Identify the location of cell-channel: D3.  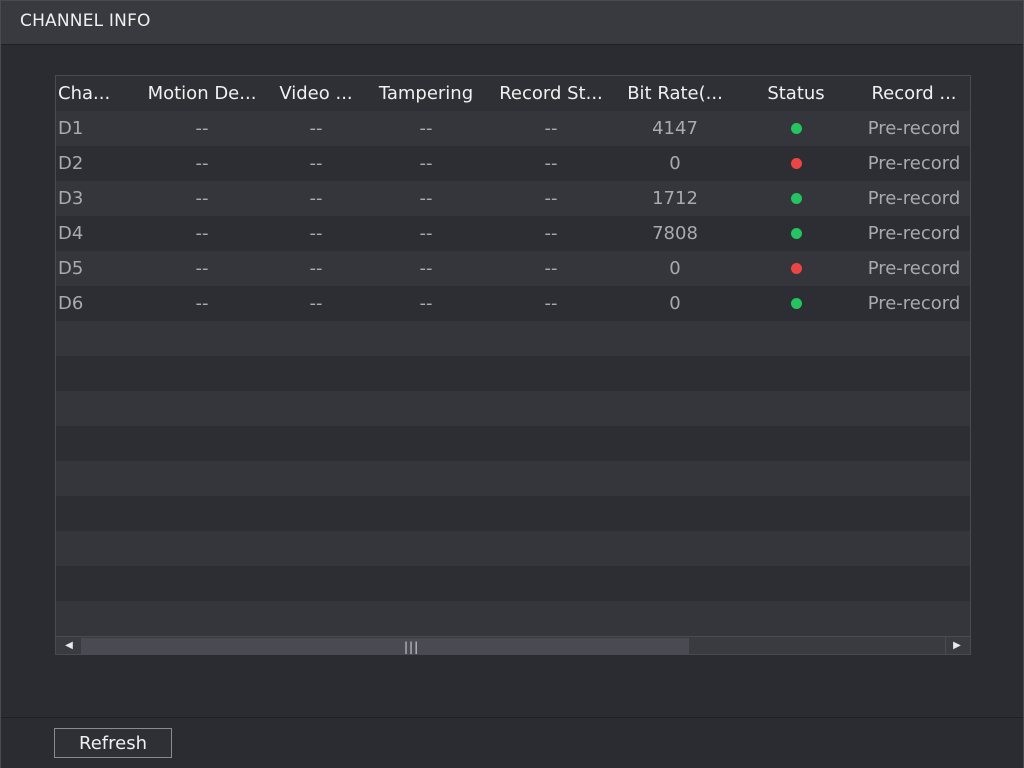
(71, 198).